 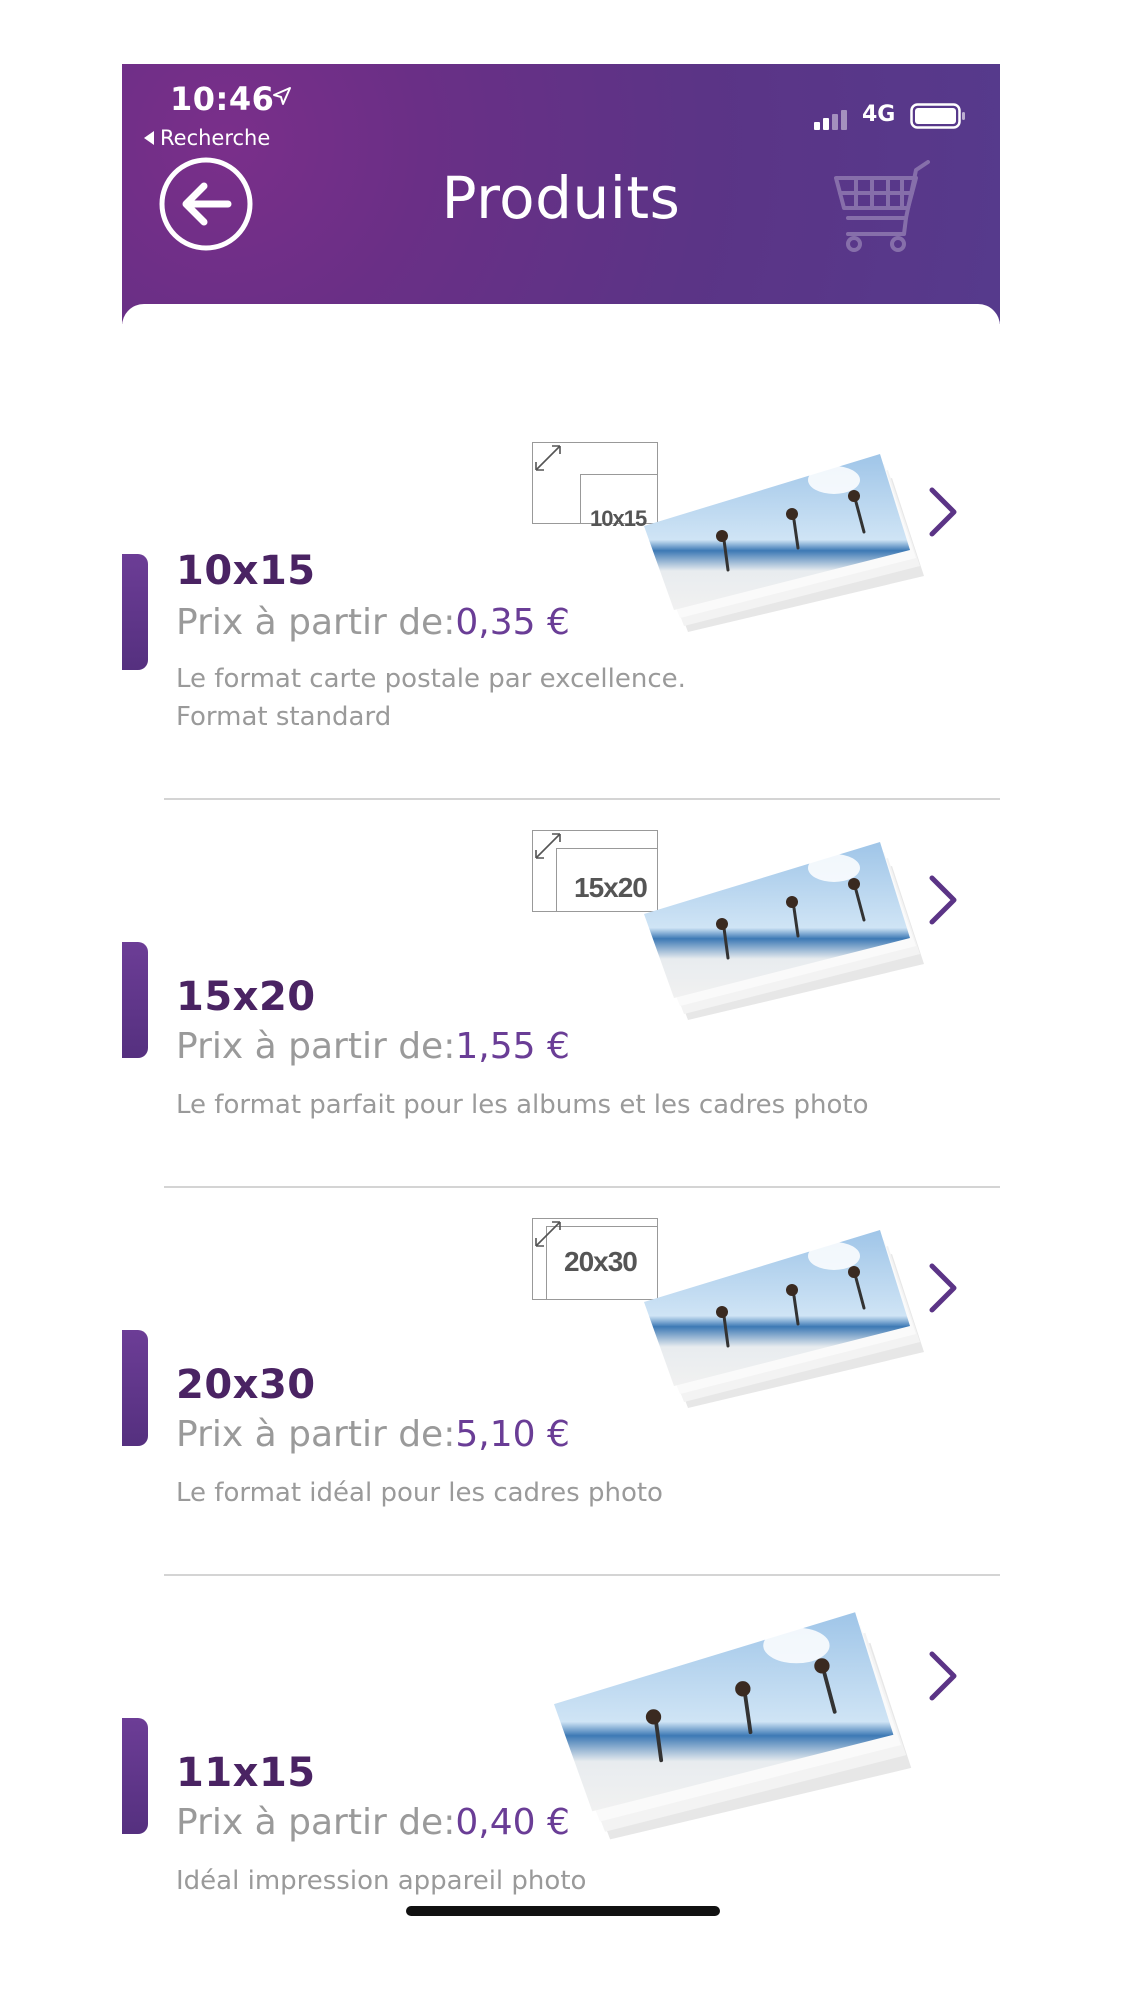 What do you see at coordinates (512, 1434) in the screenshot?
I see `price-value: 5,10 €` at bounding box center [512, 1434].